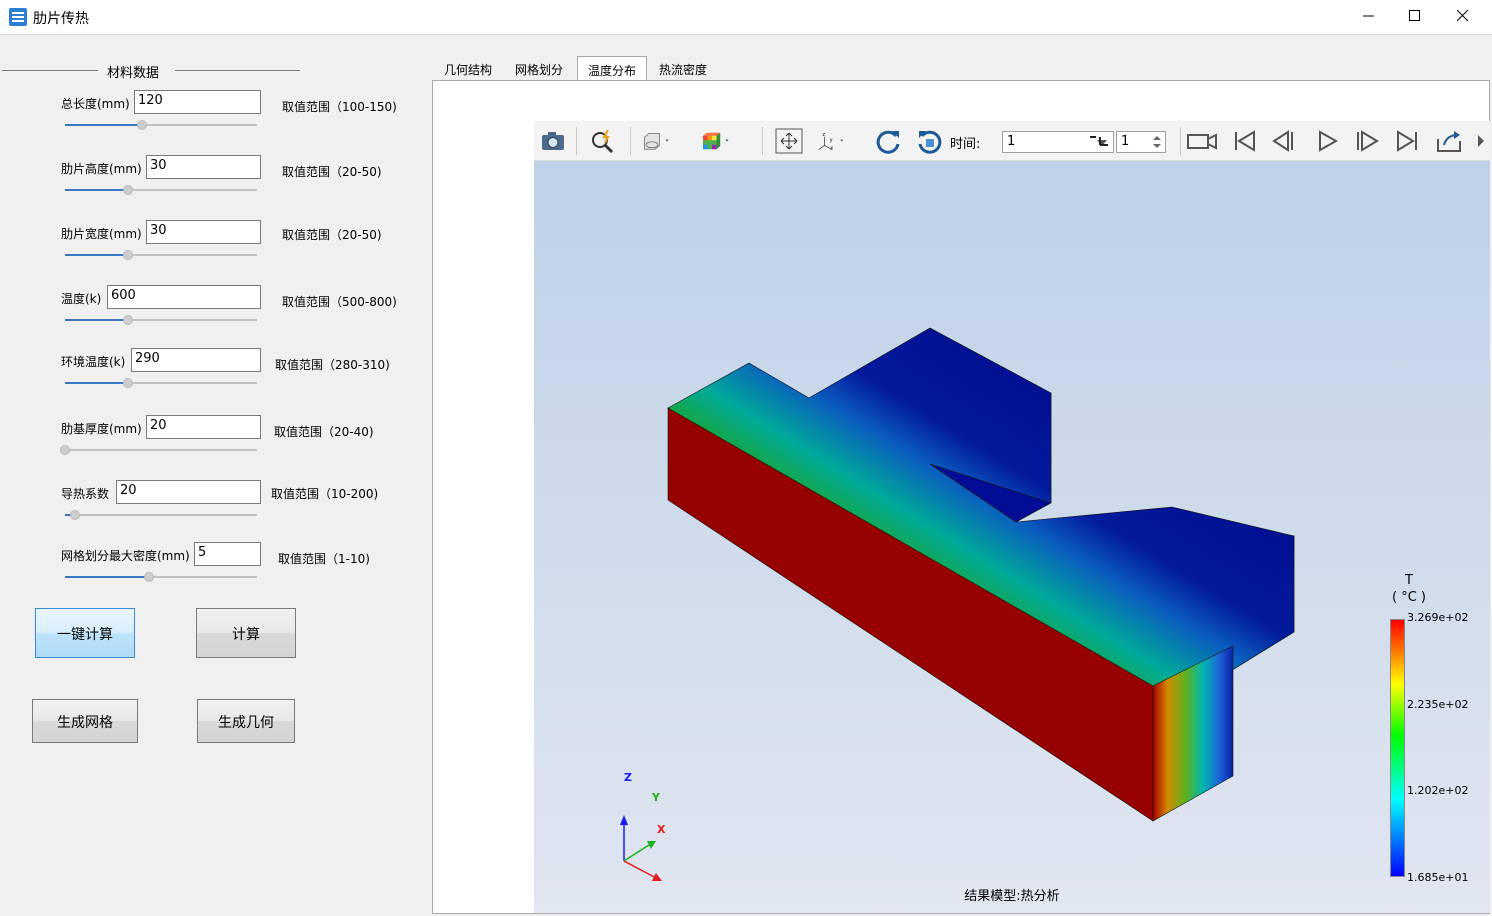 This screenshot has width=1492, height=916. What do you see at coordinates (1327, 141) in the screenshot?
I see `play-icon` at bounding box center [1327, 141].